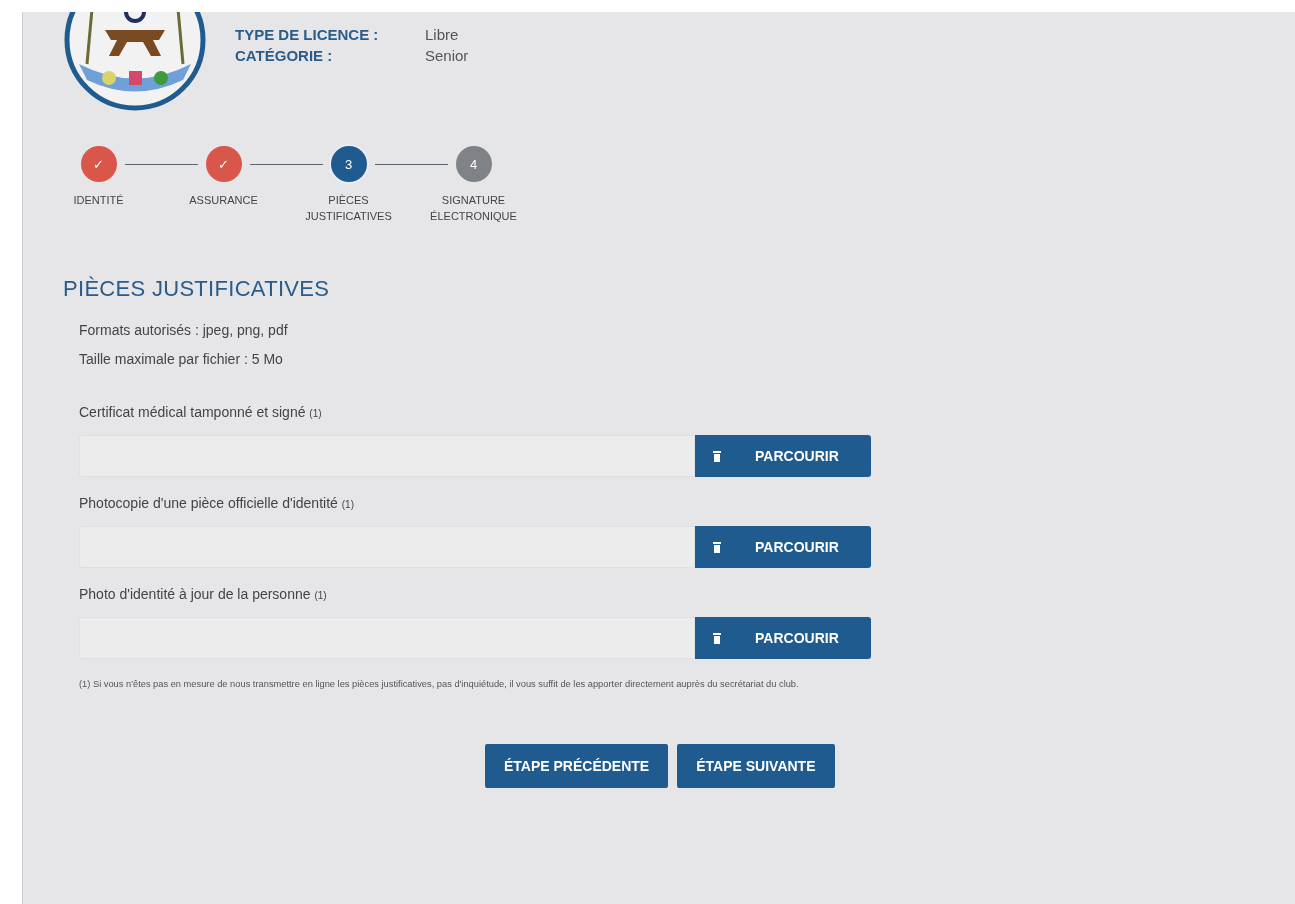 This screenshot has height=904, width=1295. What do you see at coordinates (184, 330) in the screenshot?
I see `info-text: Formats autorisés : jpeg, png, pdf` at bounding box center [184, 330].